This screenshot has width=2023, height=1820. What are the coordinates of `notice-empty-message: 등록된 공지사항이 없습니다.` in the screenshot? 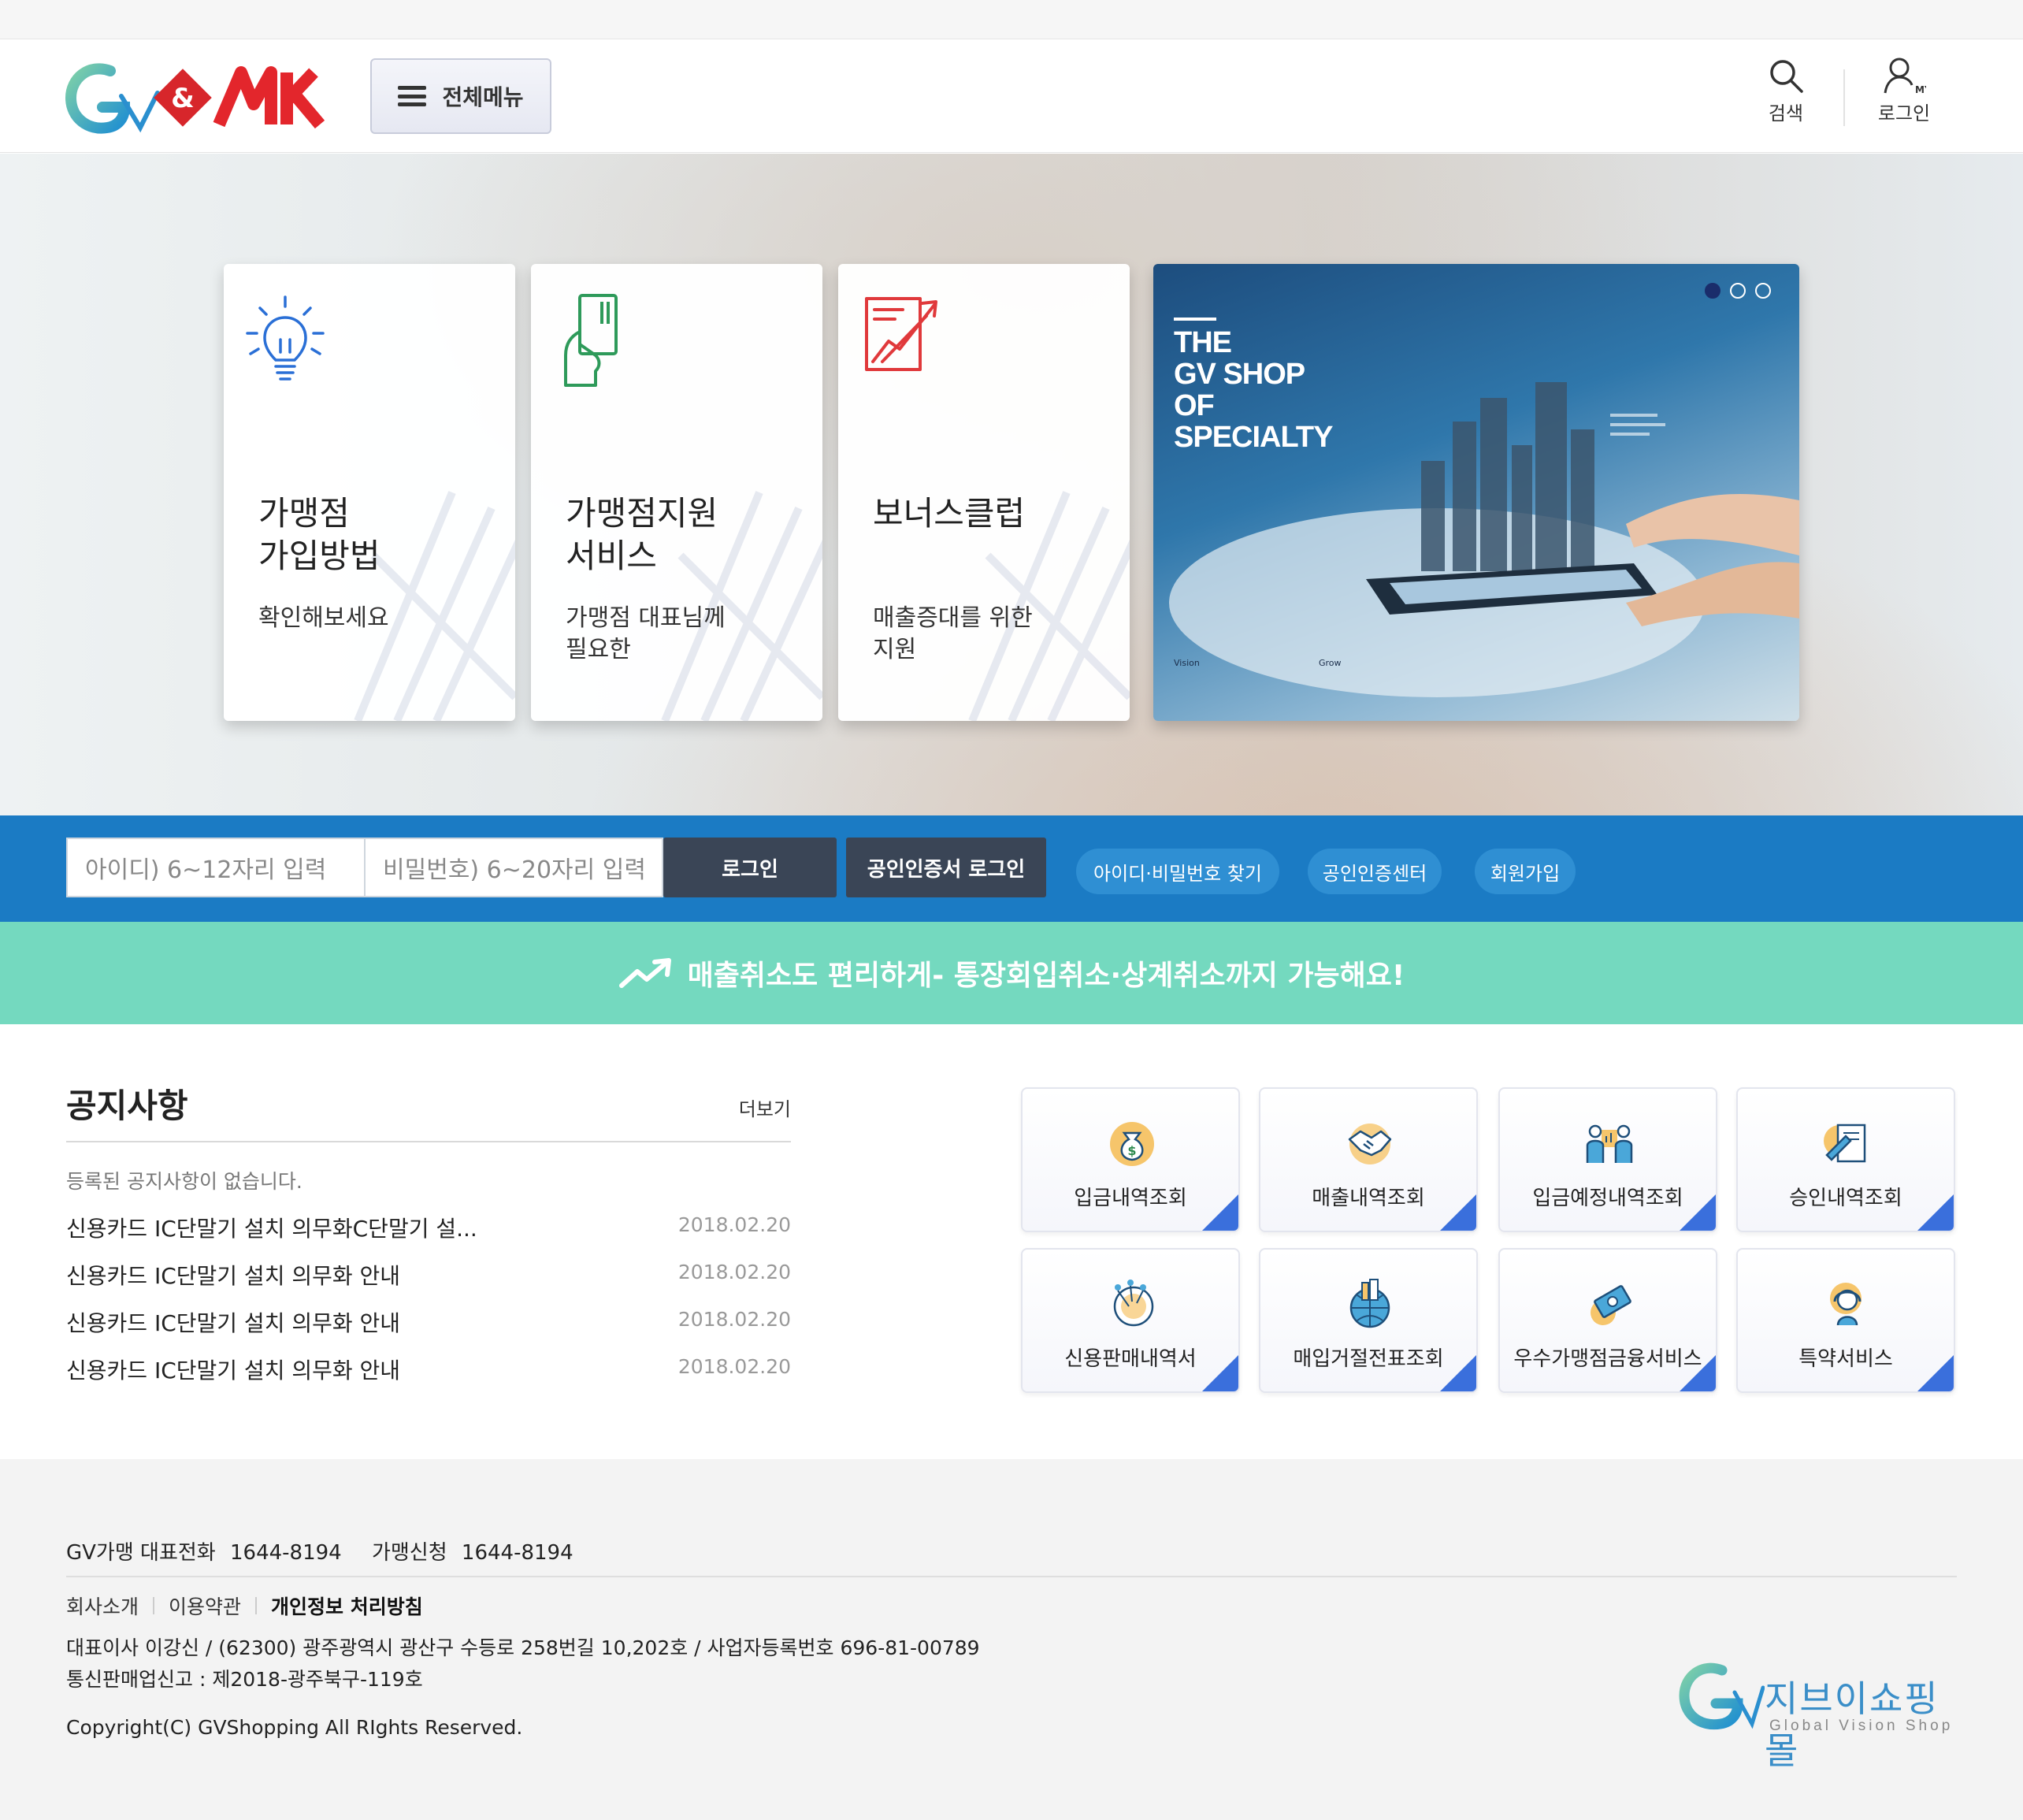 It's located at (184, 1181).